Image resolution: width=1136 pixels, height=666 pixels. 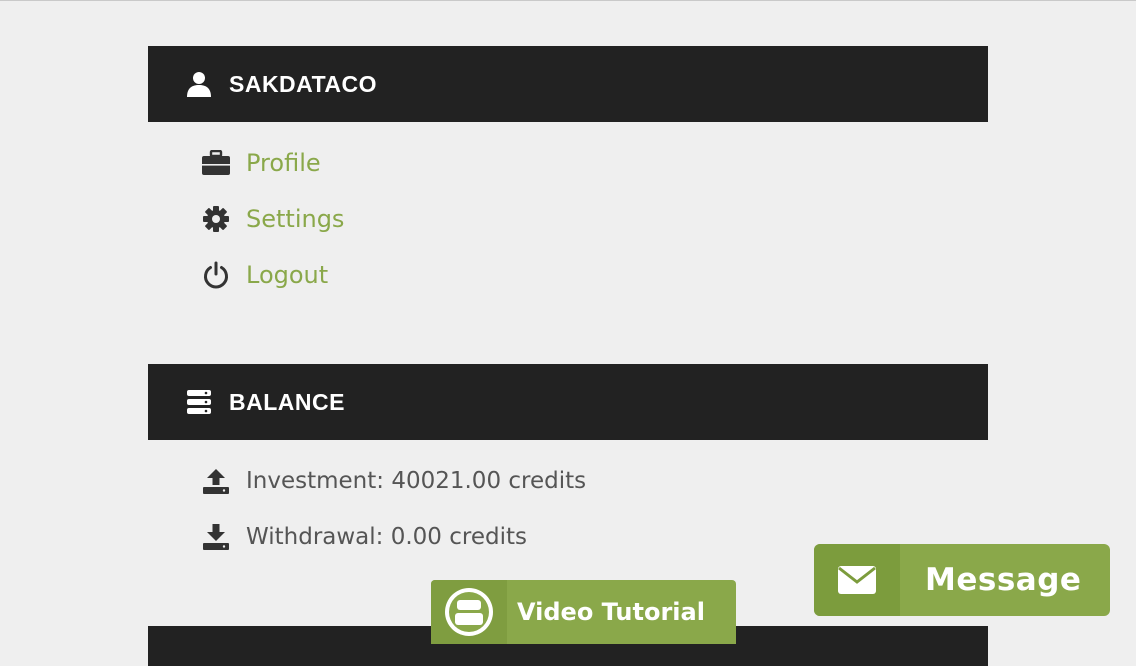 I want to click on balance-panel-header: BALANCE, so click(x=568, y=402).